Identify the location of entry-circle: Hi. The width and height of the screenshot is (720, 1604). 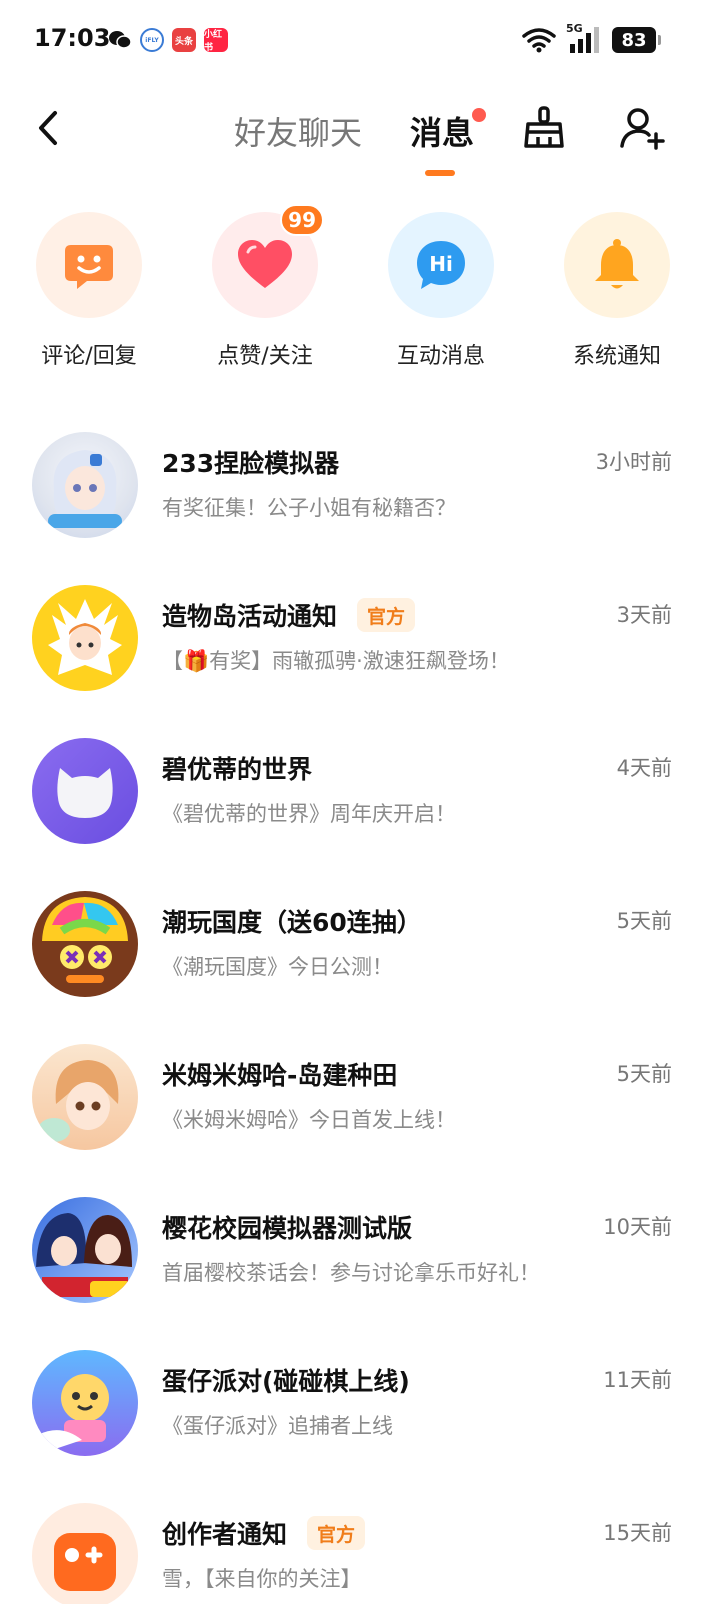
(441, 265).